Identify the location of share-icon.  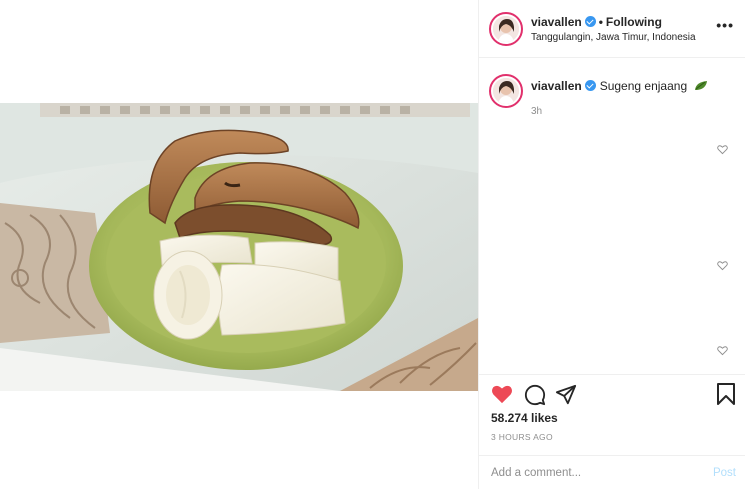
(566, 395).